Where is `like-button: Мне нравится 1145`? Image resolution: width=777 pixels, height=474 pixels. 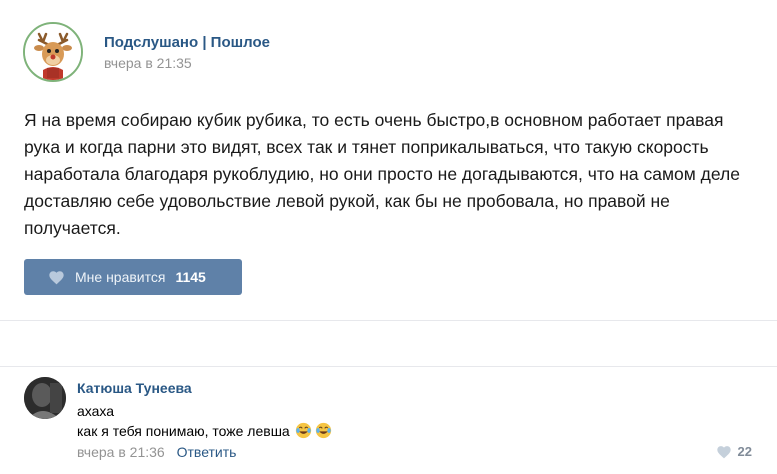 like-button: Мне нравится 1145 is located at coordinates (133, 277).